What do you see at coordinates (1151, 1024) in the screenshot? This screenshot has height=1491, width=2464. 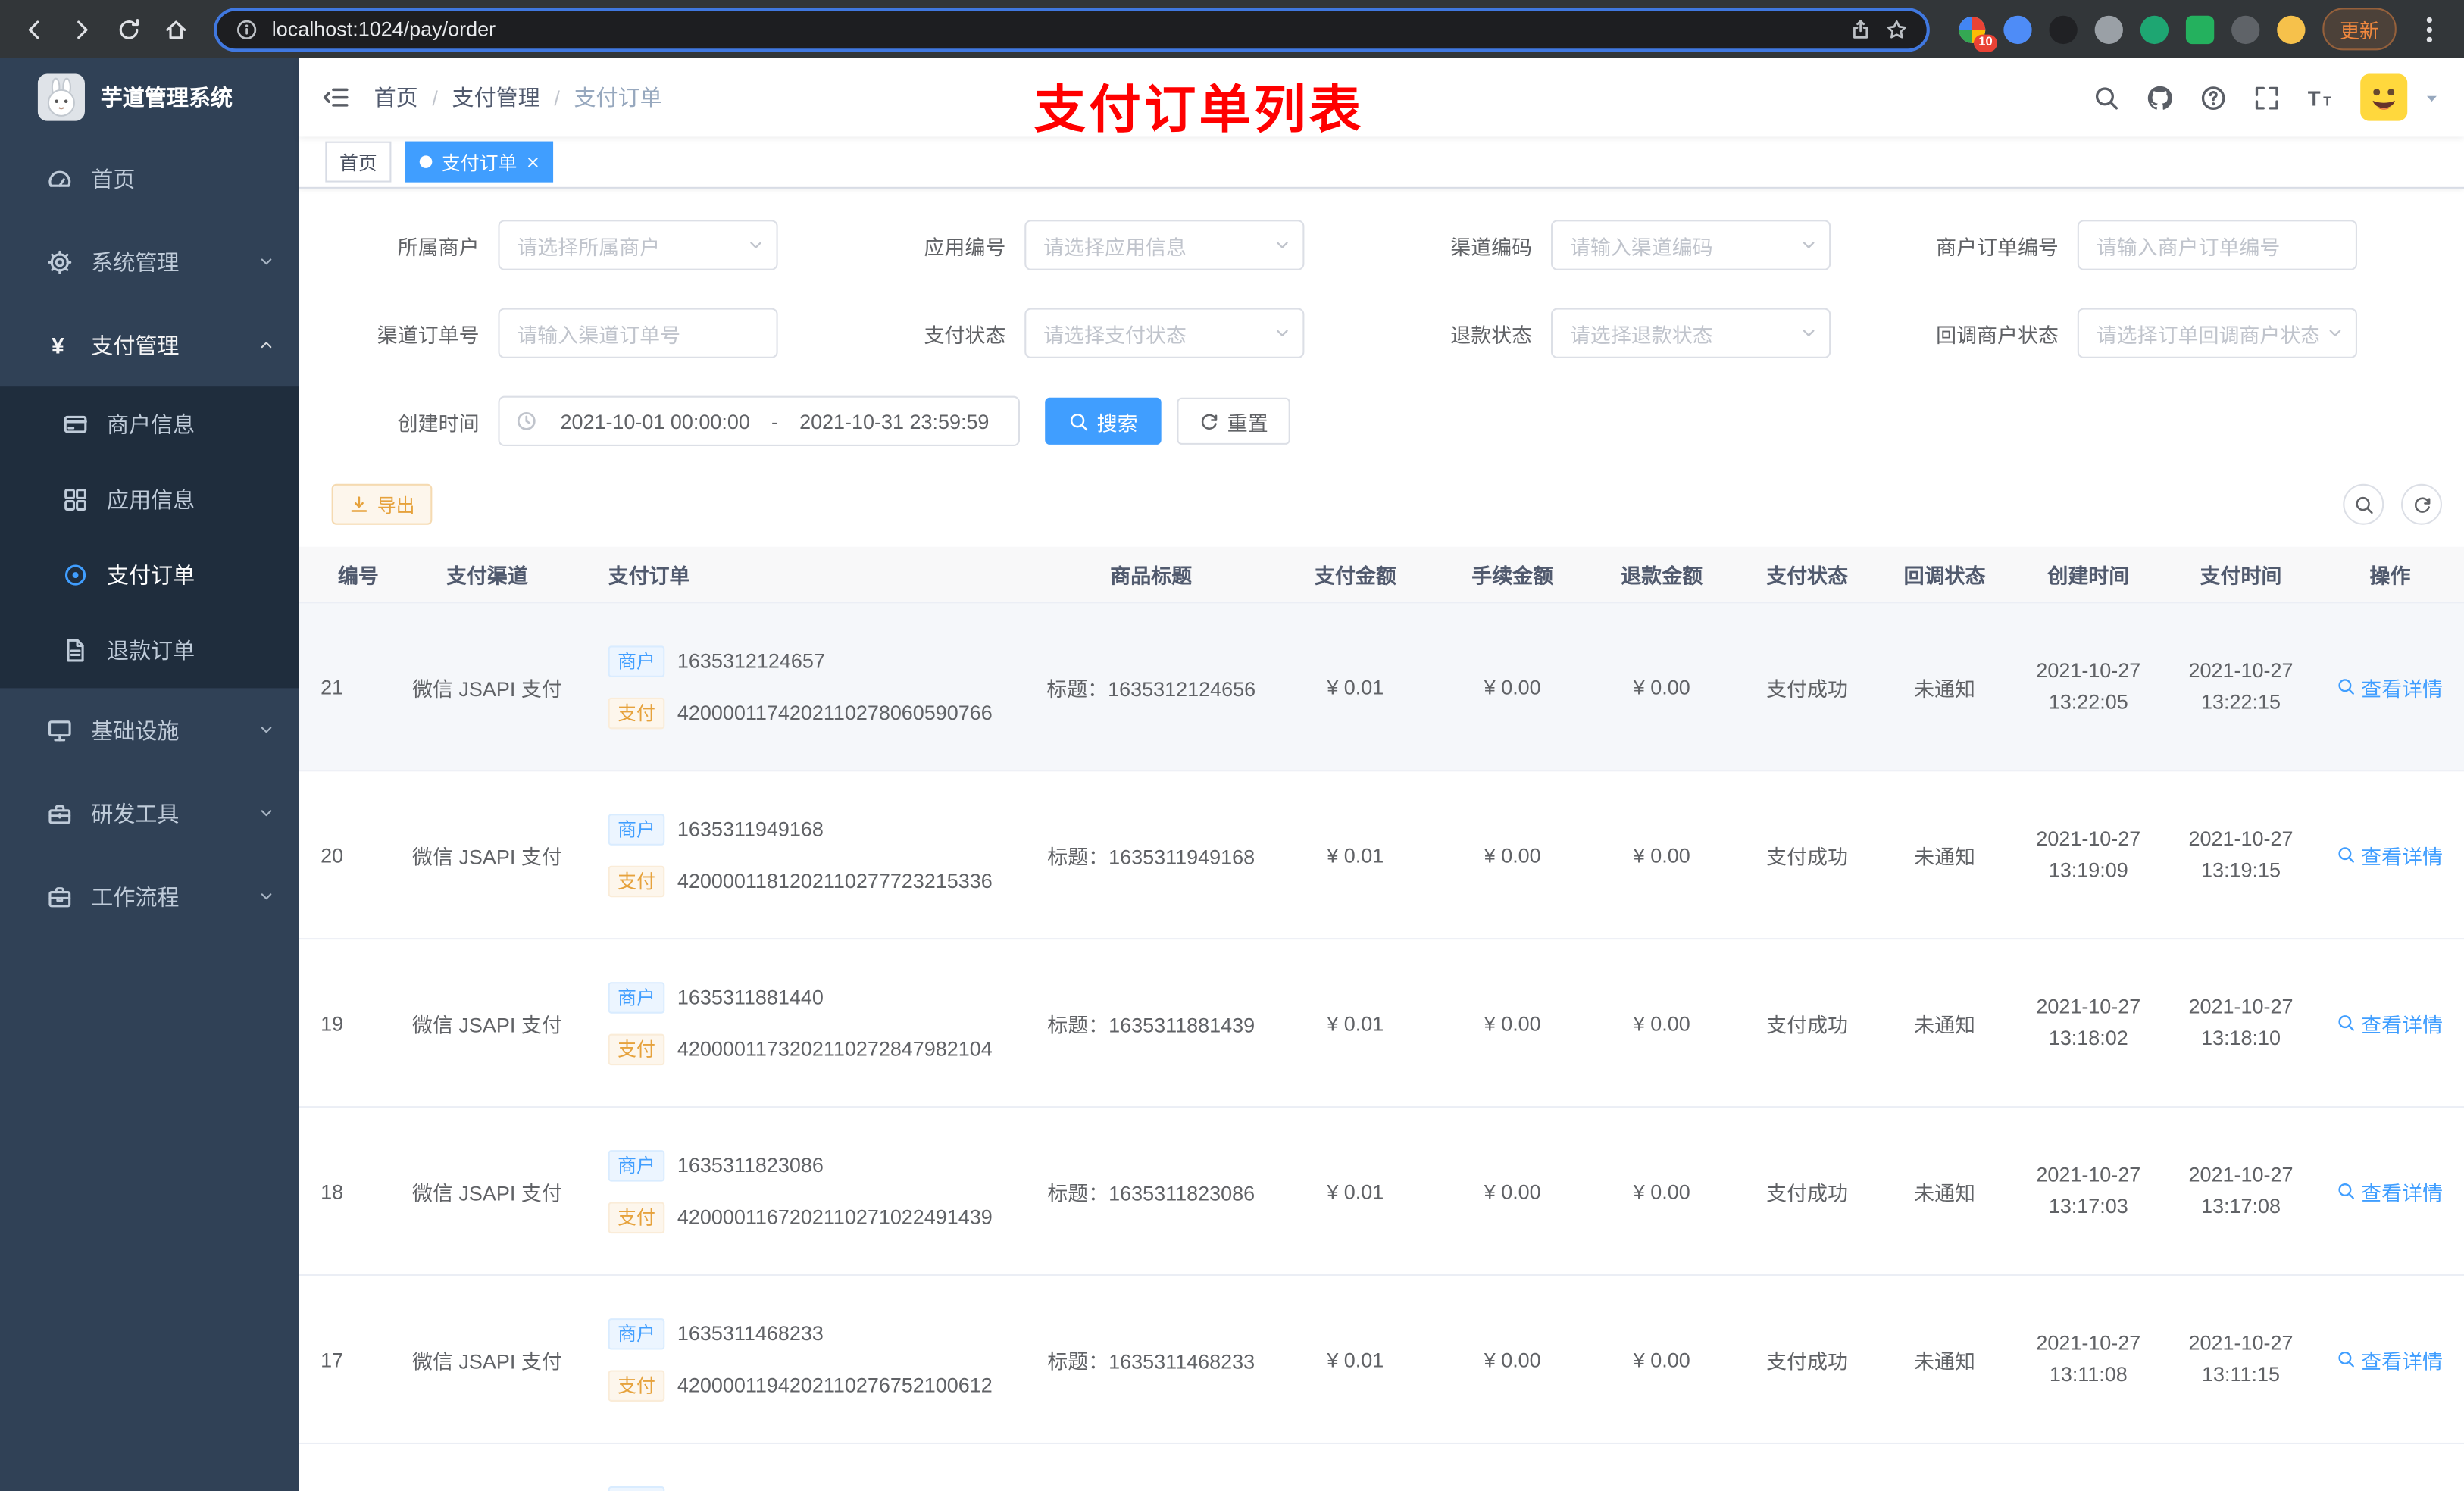 I see `product-title-cell: 标题：1635311881439` at bounding box center [1151, 1024].